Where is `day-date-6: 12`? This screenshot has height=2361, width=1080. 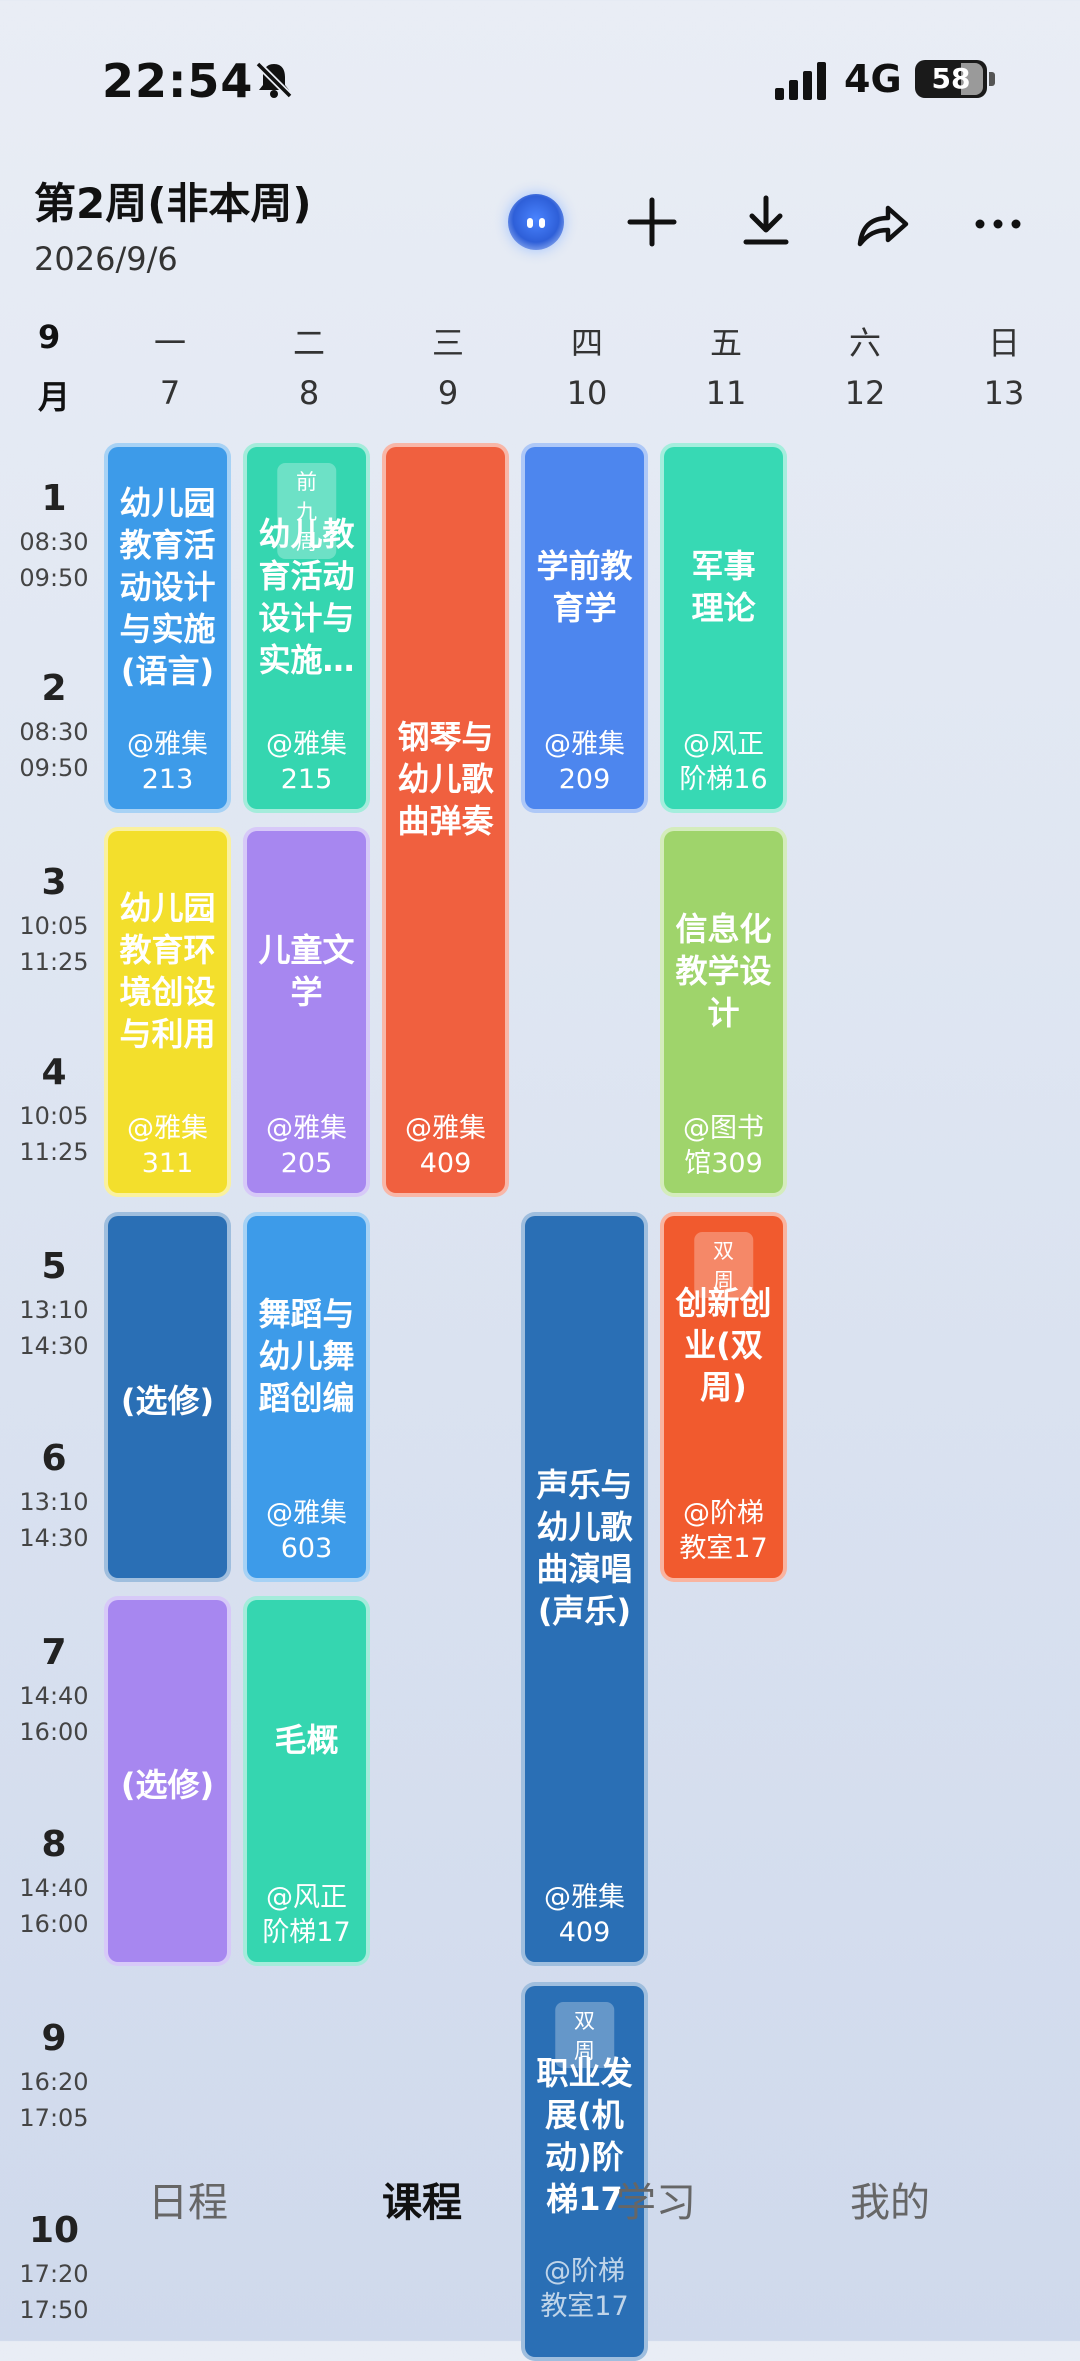 day-date-6: 12 is located at coordinates (865, 393).